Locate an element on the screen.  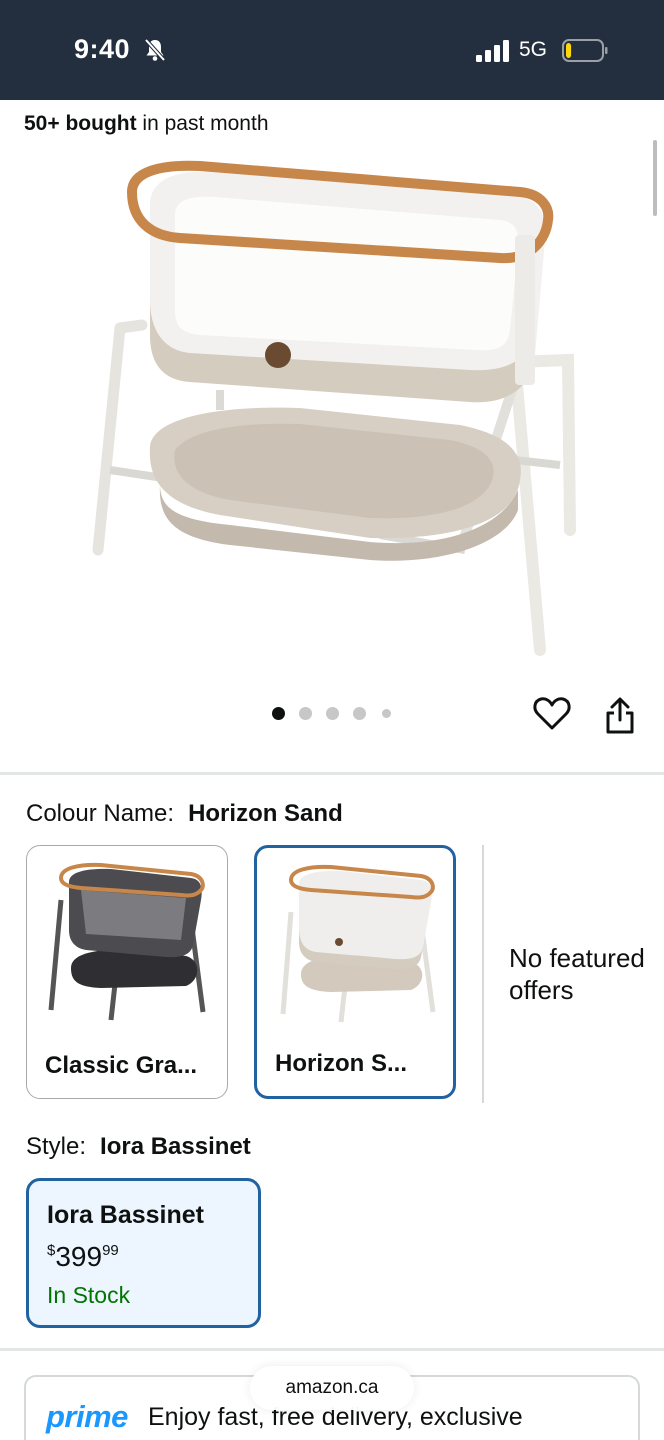
swatch-separator is located at coordinates (483, 974).